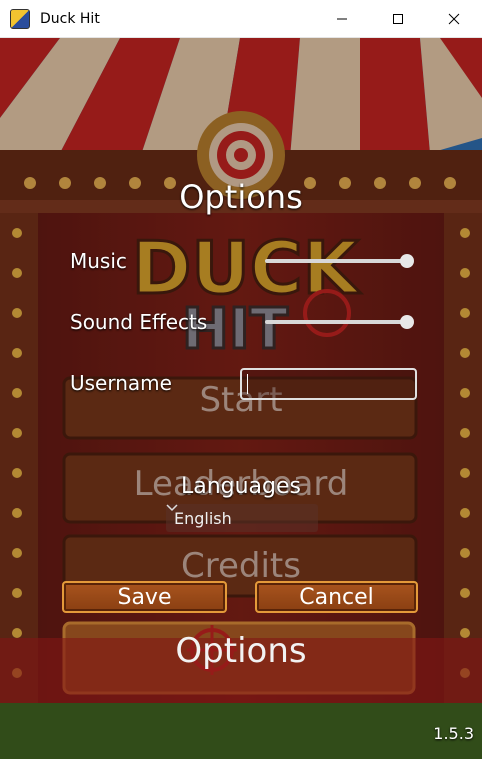 Image resolution: width=482 pixels, height=759 pixels. Describe the element at coordinates (241, 566) in the screenshot. I see `credits-button: Credits` at that location.